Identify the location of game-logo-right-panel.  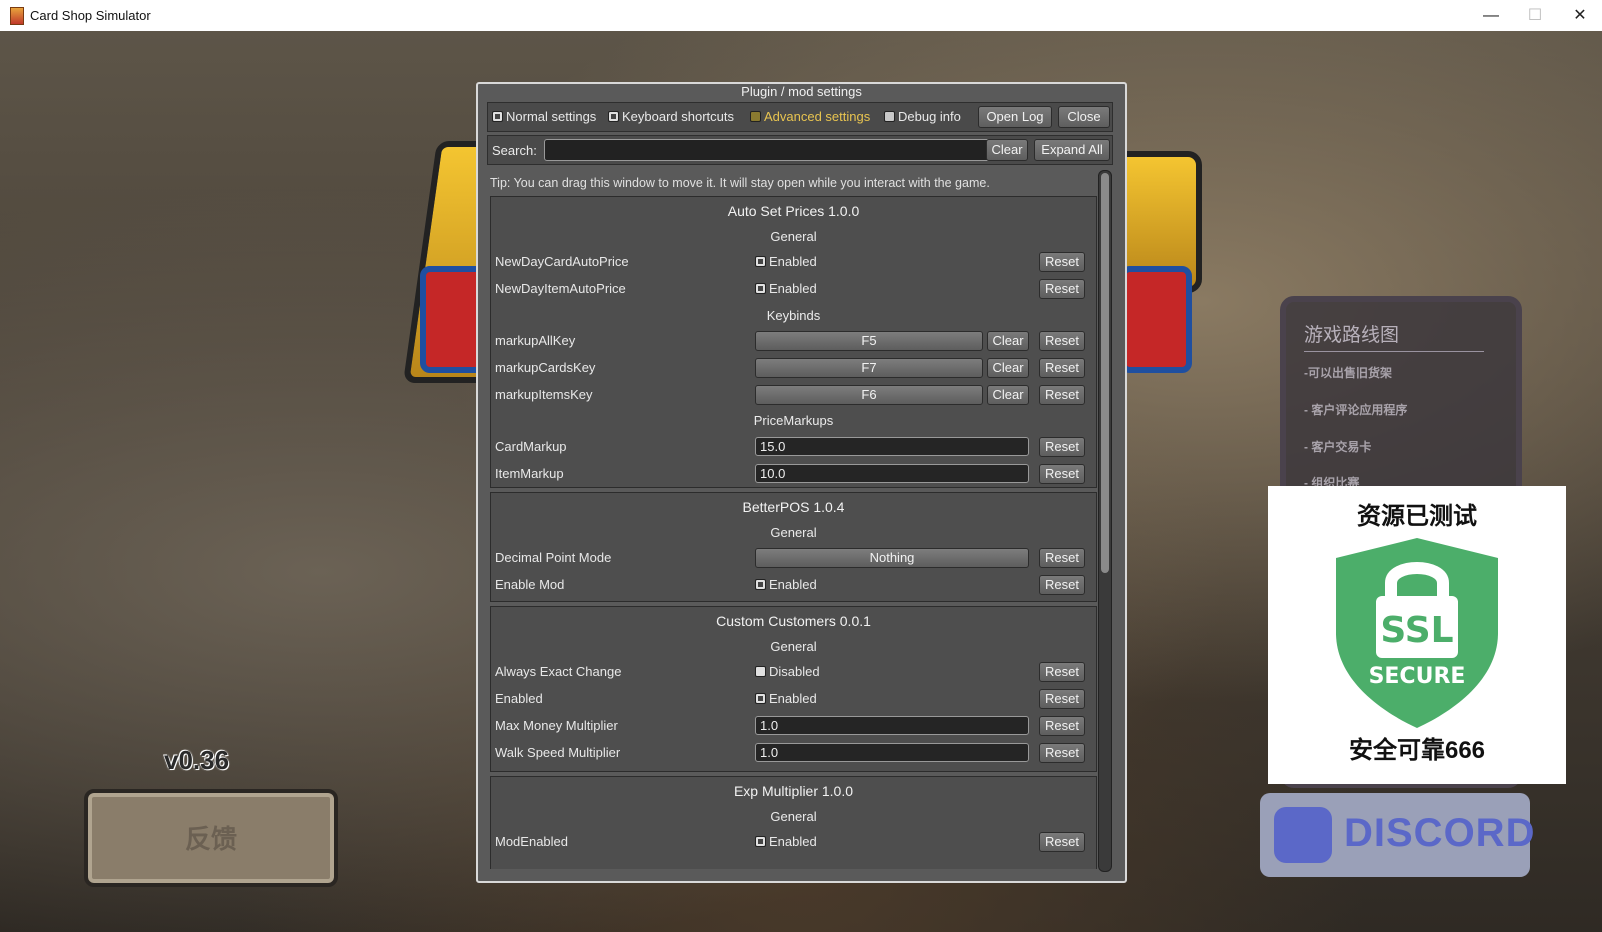
(1156, 319).